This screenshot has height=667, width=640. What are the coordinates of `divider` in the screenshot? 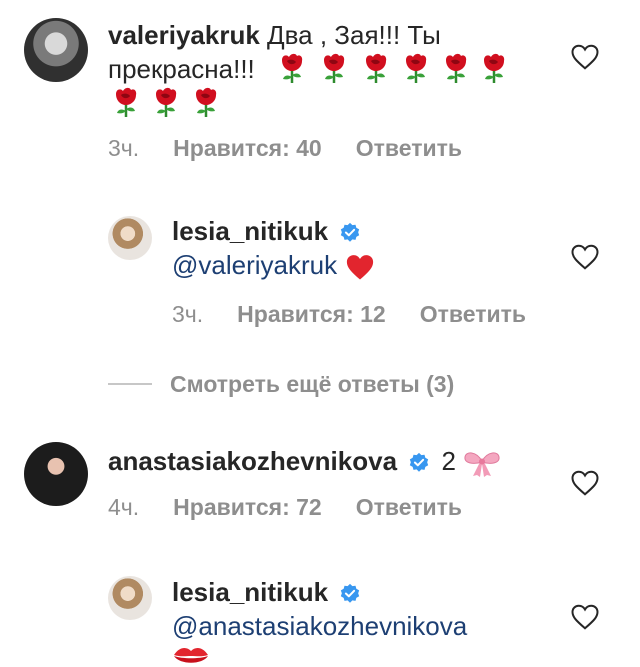 It's located at (130, 384).